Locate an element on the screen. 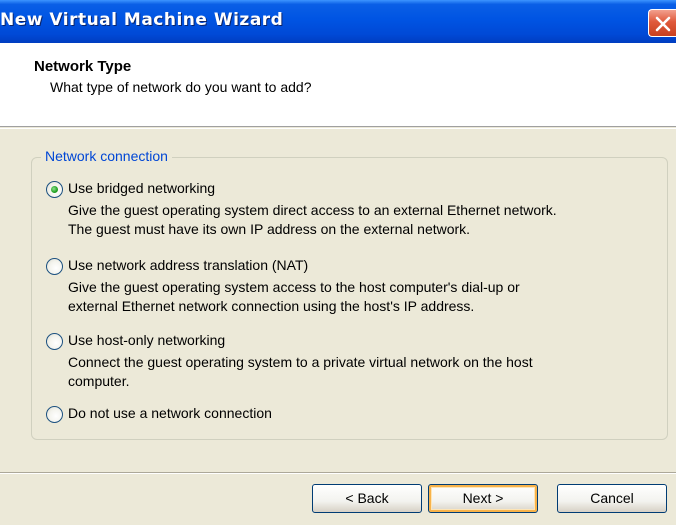  option-label: Do not use a network connection is located at coordinates (170, 413).